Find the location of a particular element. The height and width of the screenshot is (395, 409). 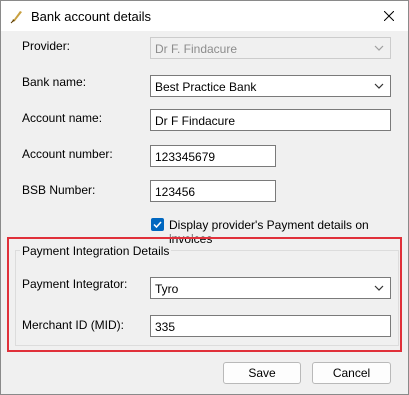

provider-label: Provider: is located at coordinates (46, 46).